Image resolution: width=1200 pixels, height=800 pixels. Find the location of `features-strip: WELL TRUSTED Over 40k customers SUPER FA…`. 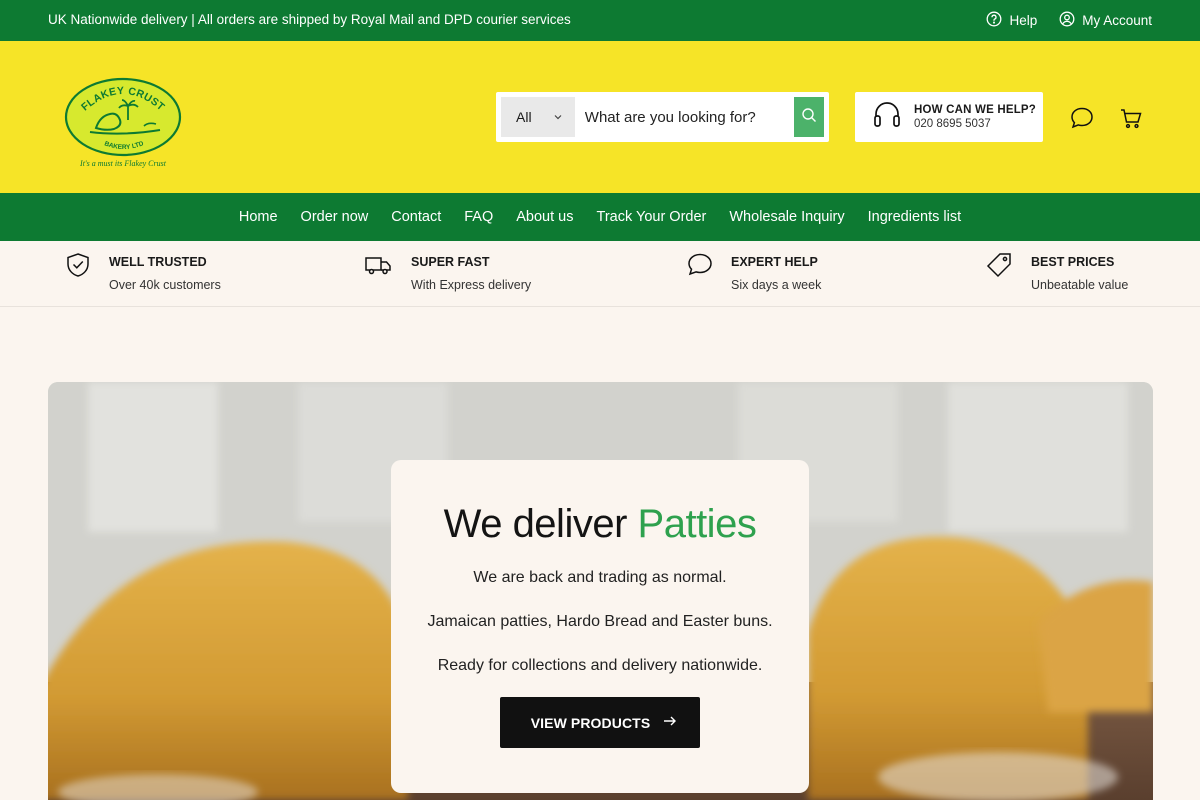

features-strip: WELL TRUSTED Over 40k customers SUPER FA… is located at coordinates (600, 274).